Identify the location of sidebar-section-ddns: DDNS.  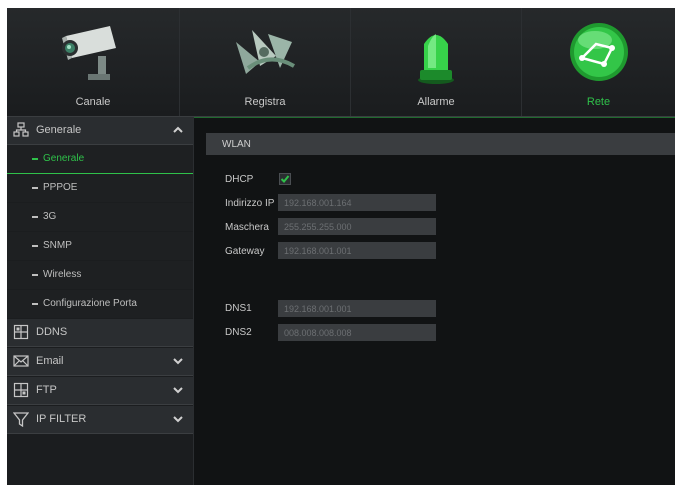
(100, 333).